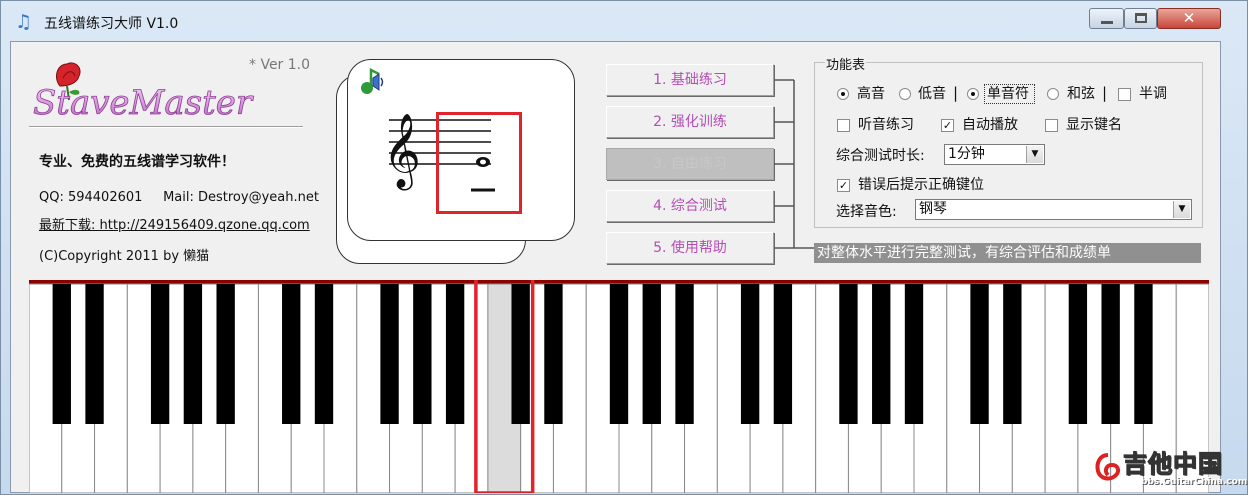 Image resolution: width=1248 pixels, height=495 pixels. Describe the element at coordinates (994, 154) in the screenshot. I see `test-duration-select: 1分钟 ▼` at that location.